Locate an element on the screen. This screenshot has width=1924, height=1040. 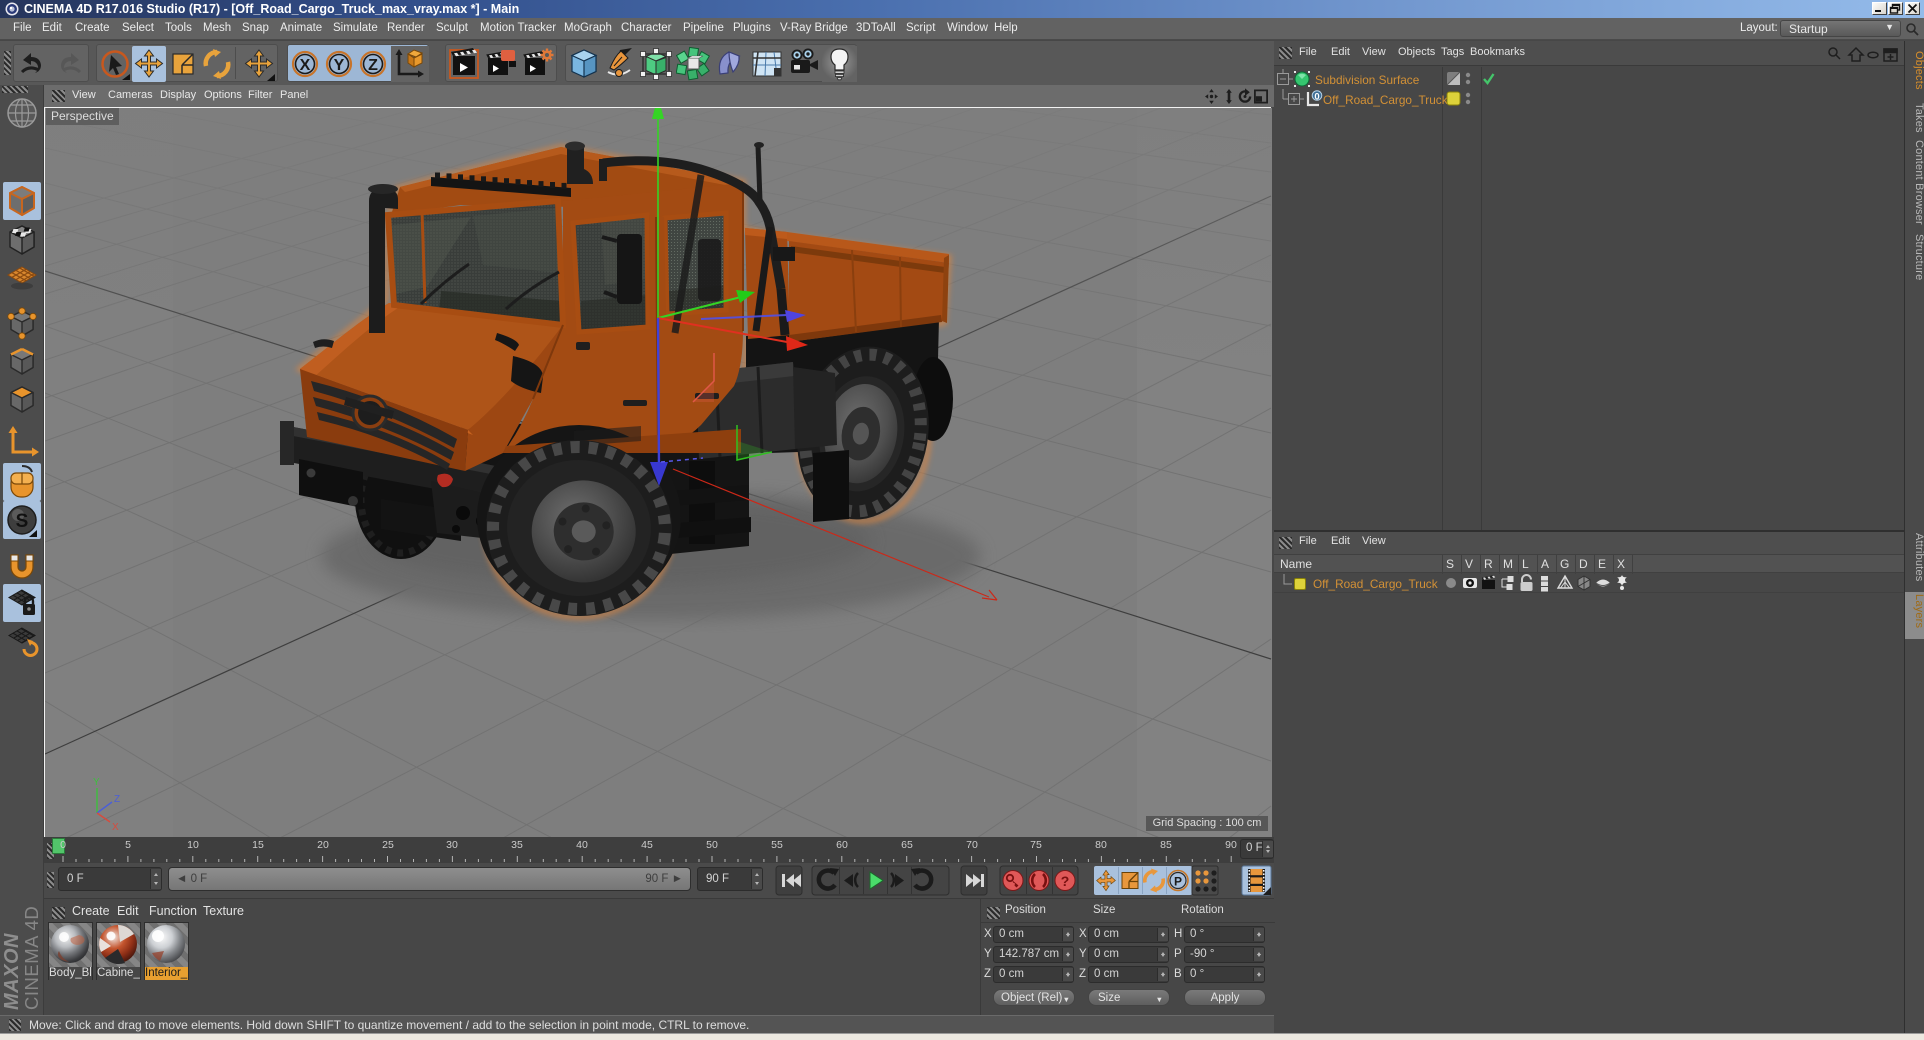
svg-text: 90 is located at coordinates (1231, 845).